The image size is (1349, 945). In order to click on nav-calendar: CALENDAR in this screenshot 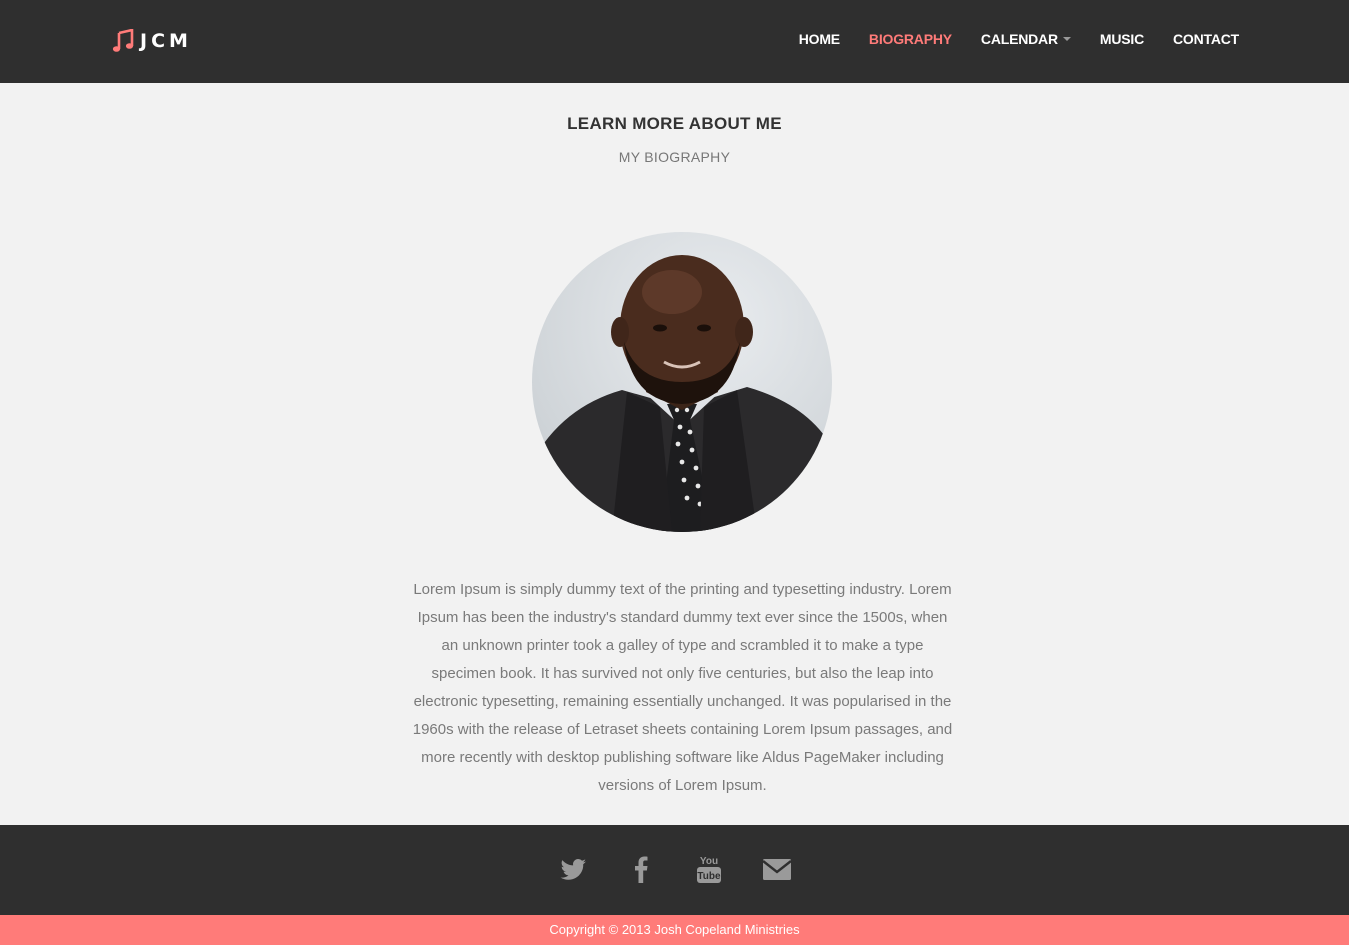, I will do `click(1026, 39)`.